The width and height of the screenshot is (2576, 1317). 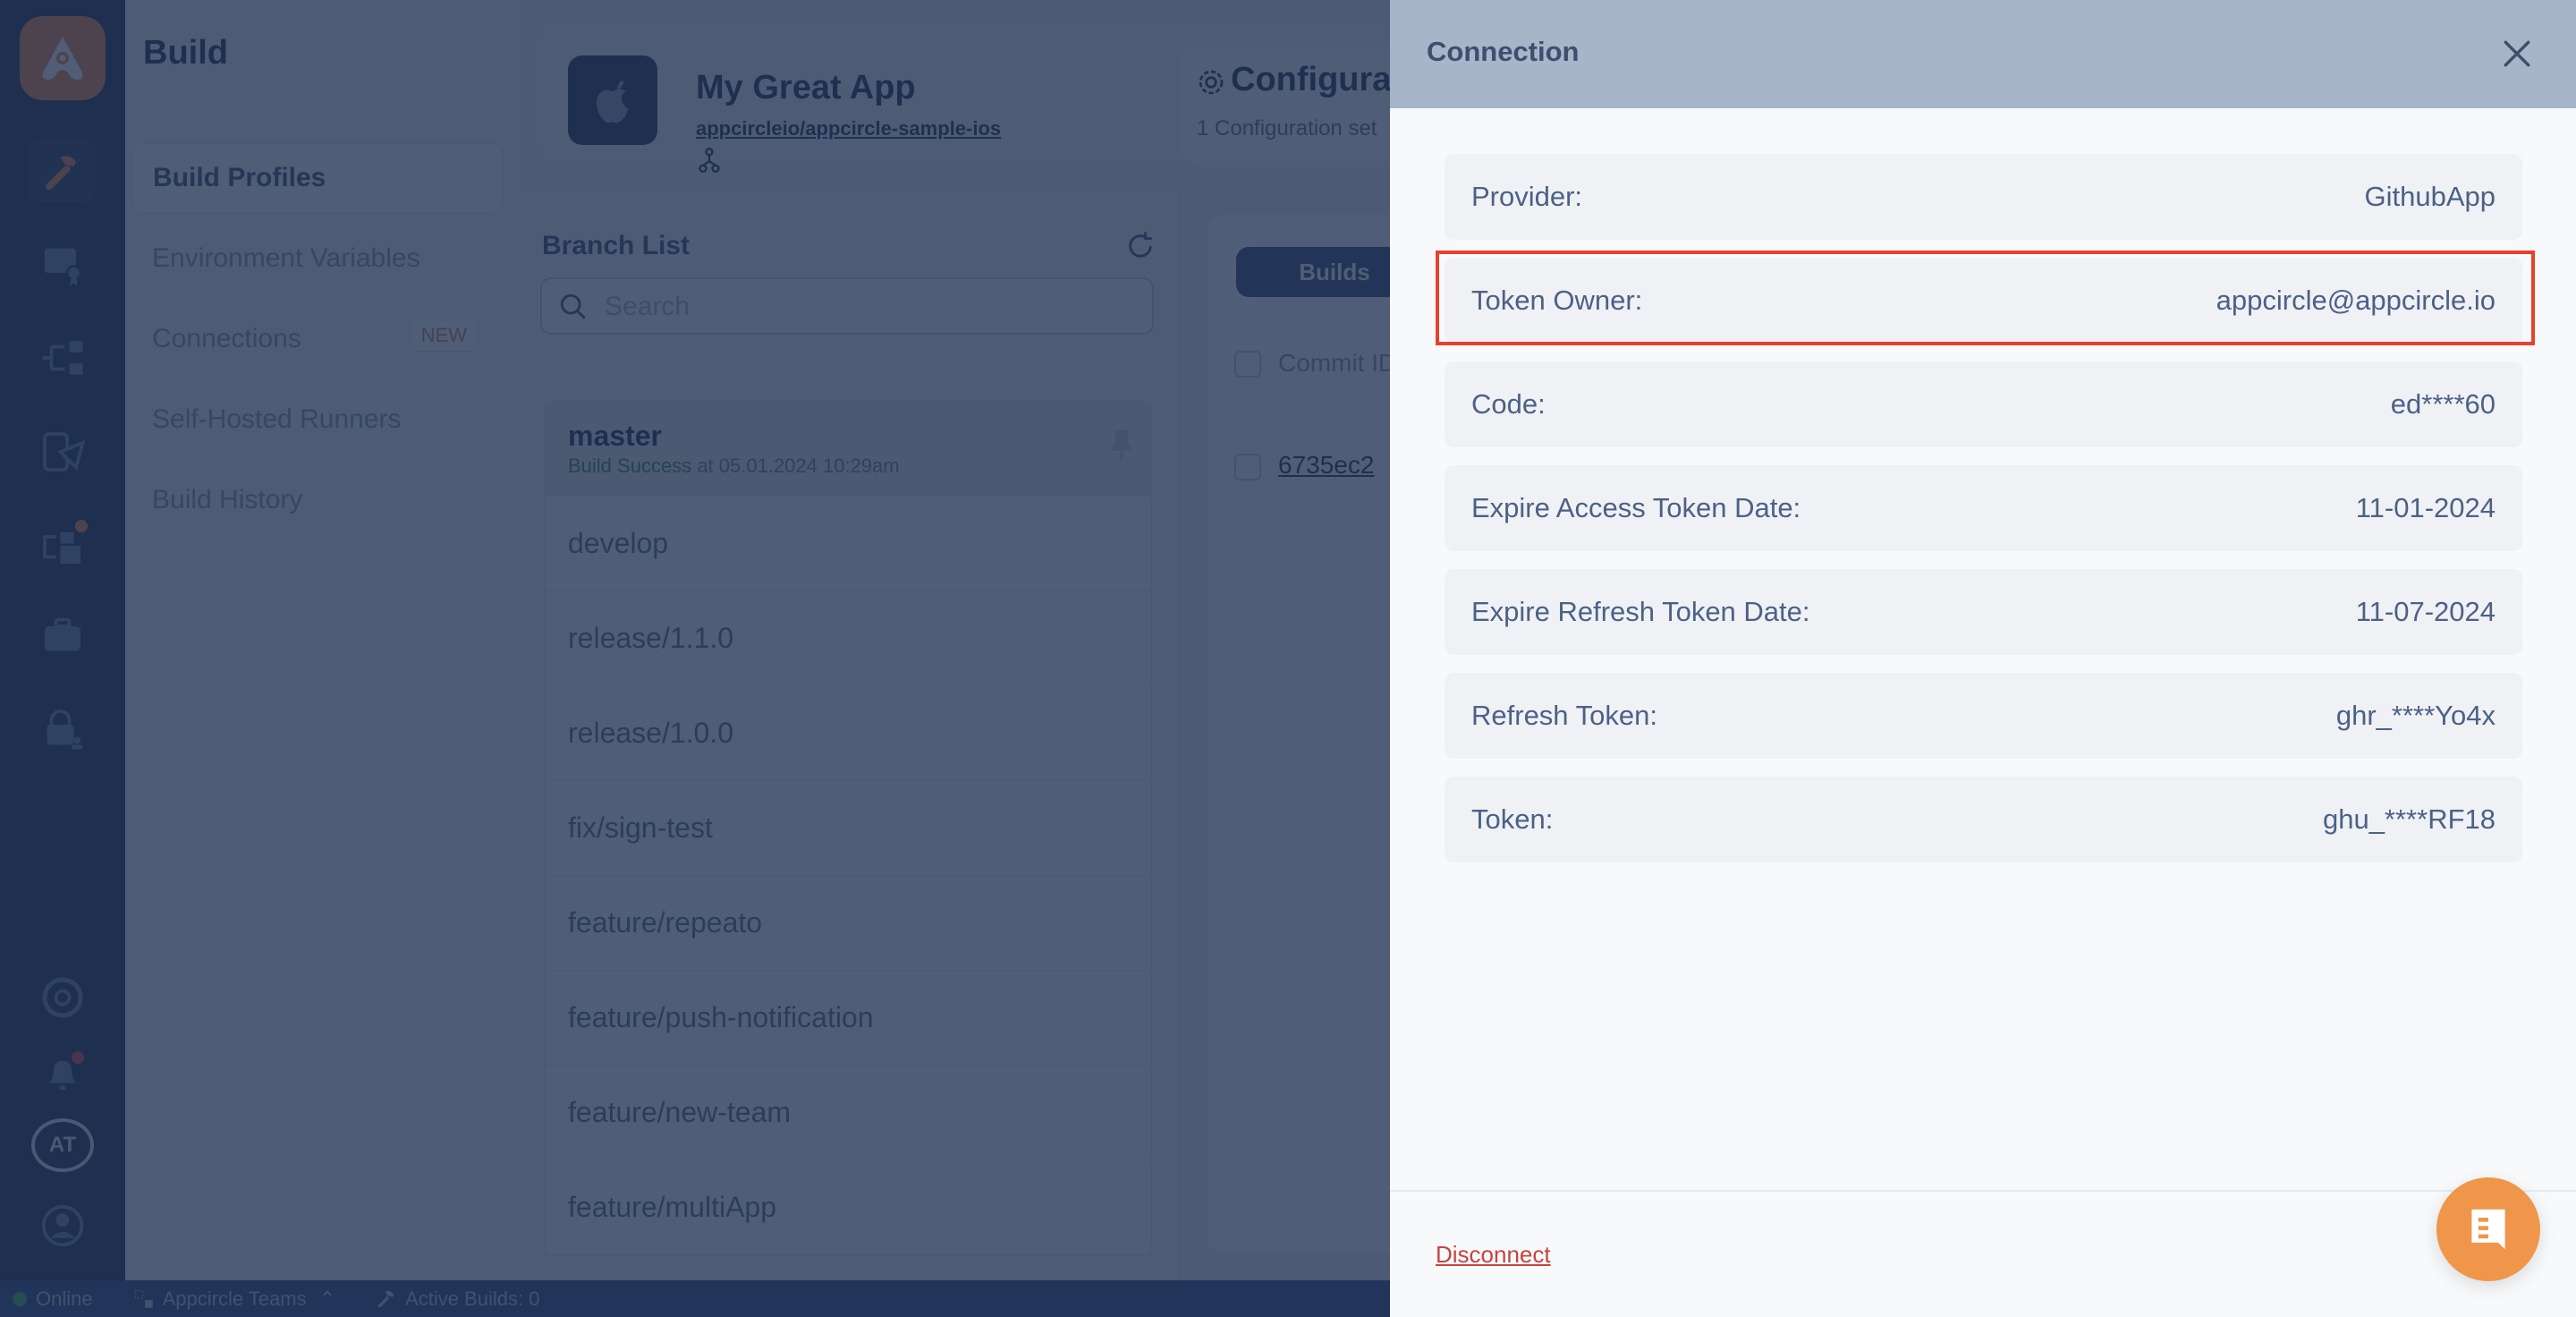 What do you see at coordinates (1983, 508) in the screenshot?
I see `field-expire-access-token-date: Expire Access Token Date: 11-01-2024` at bounding box center [1983, 508].